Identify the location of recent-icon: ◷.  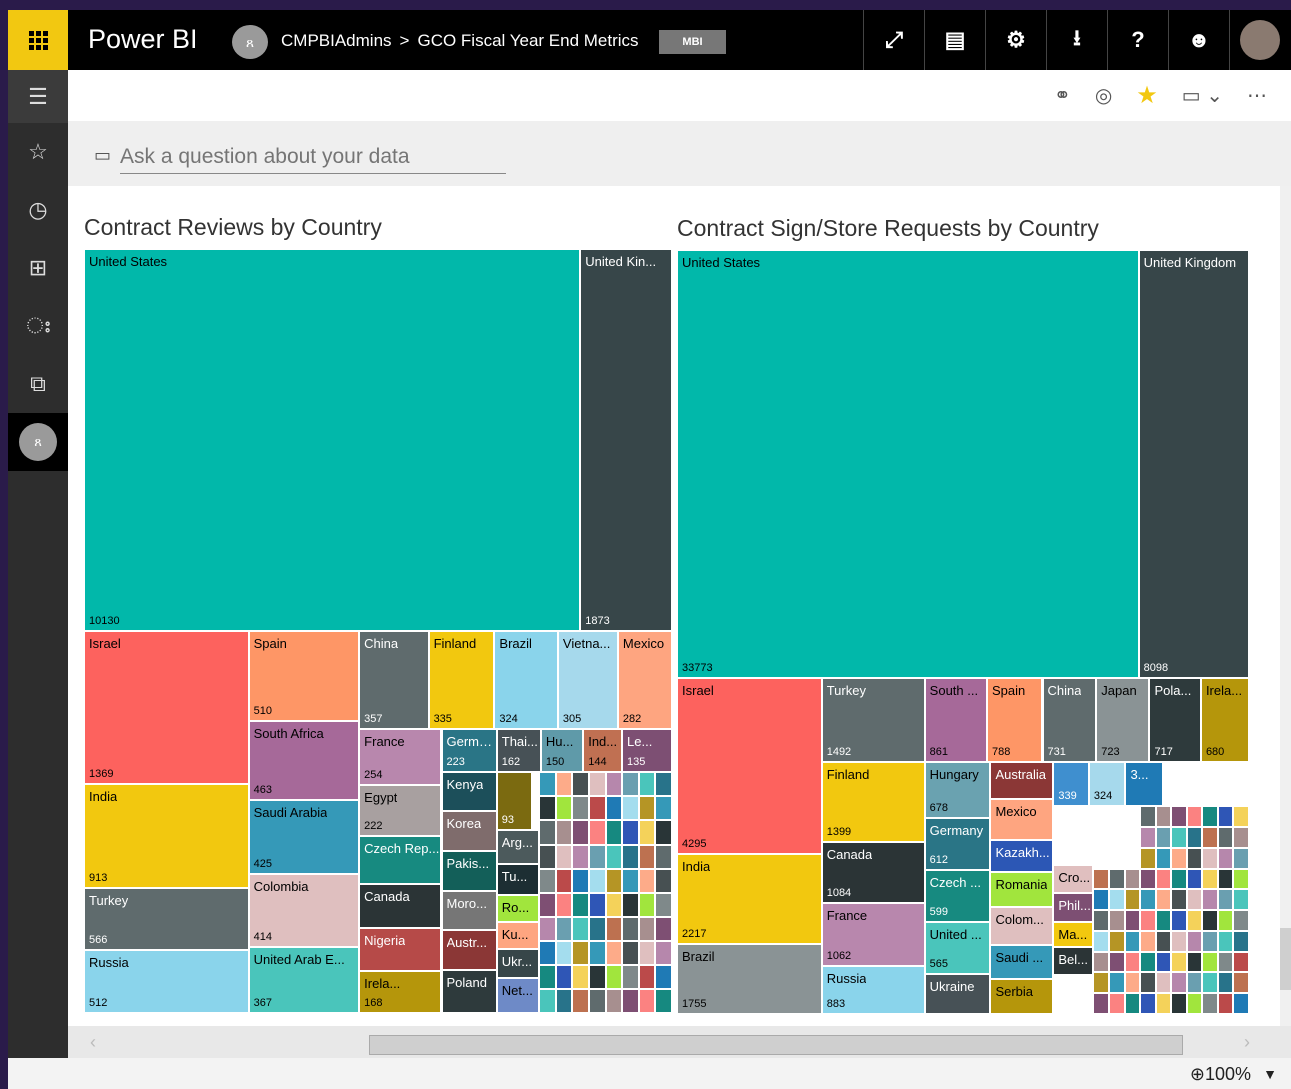
(38, 210).